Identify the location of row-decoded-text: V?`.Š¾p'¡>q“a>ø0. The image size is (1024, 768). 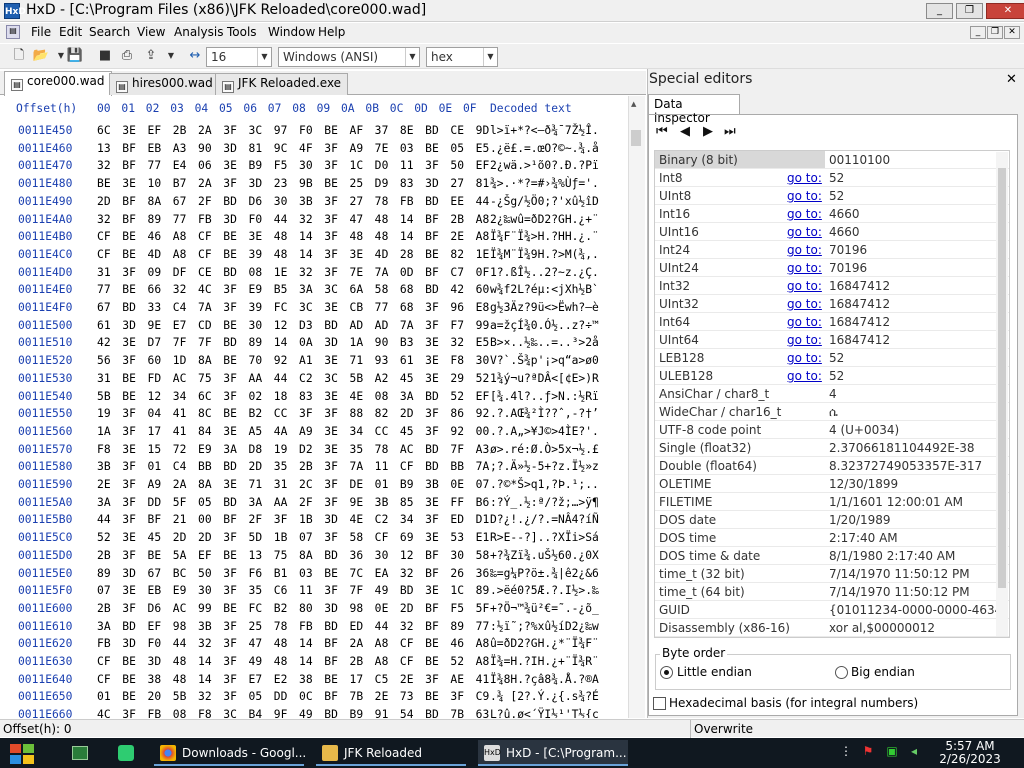
(544, 360).